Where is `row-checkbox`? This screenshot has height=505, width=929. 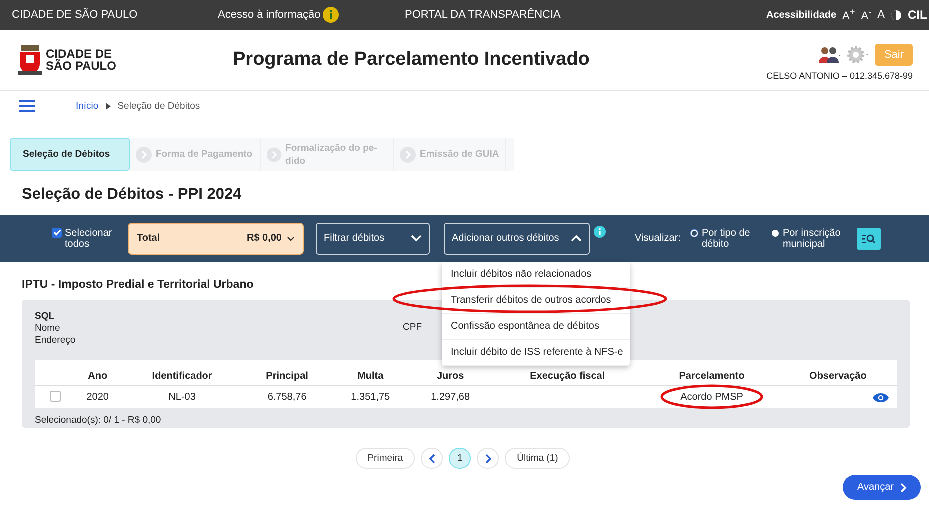
row-checkbox is located at coordinates (55, 396).